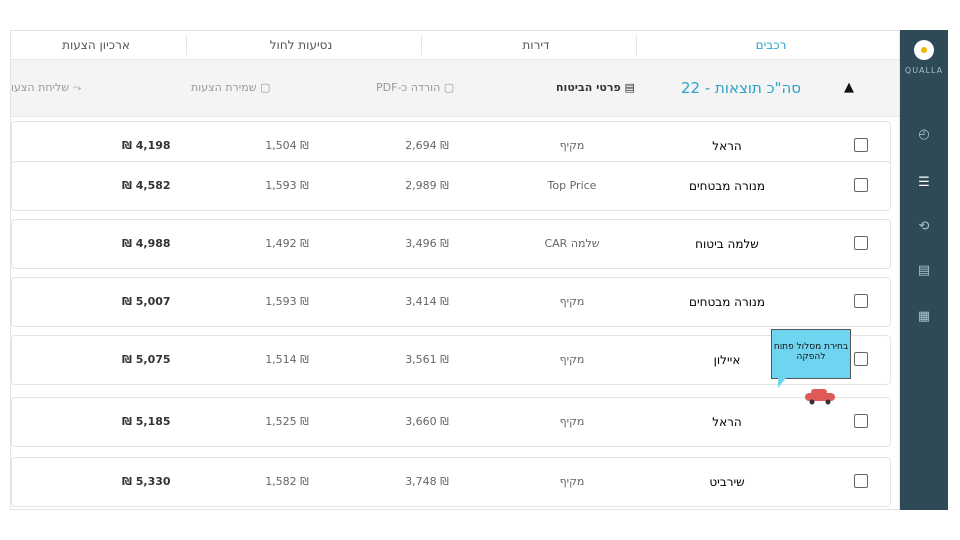 The image size is (960, 540). What do you see at coordinates (230, 88) in the screenshot?
I see `save-offers-button: ▢ שמירת הצעות` at bounding box center [230, 88].